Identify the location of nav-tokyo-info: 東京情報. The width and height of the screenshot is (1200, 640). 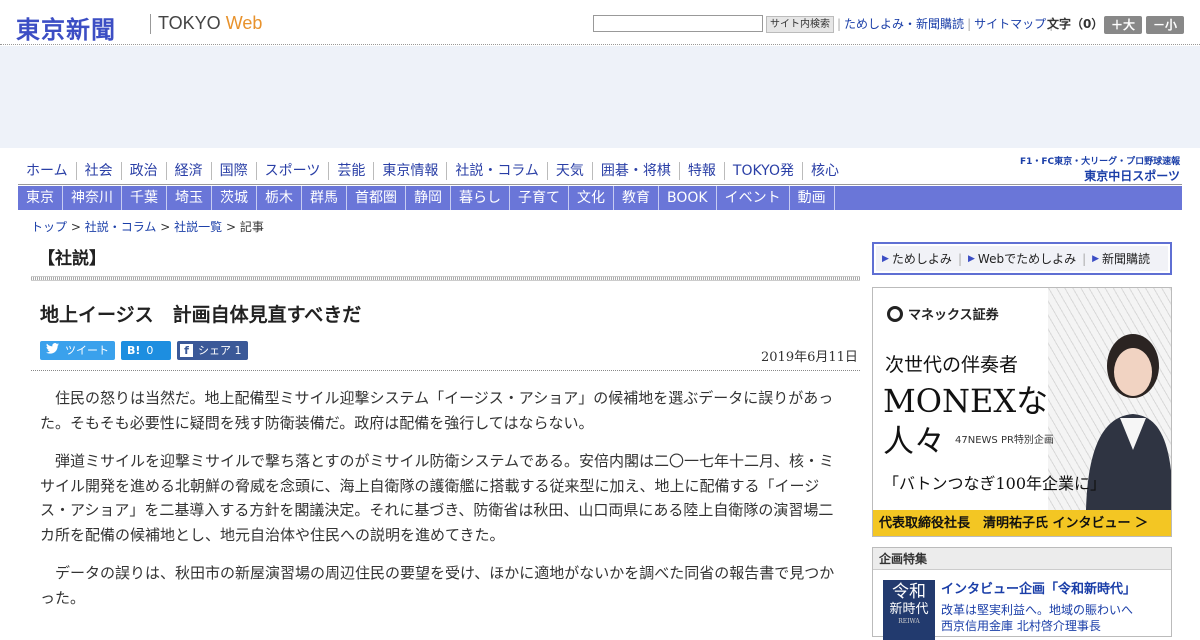
(411, 171).